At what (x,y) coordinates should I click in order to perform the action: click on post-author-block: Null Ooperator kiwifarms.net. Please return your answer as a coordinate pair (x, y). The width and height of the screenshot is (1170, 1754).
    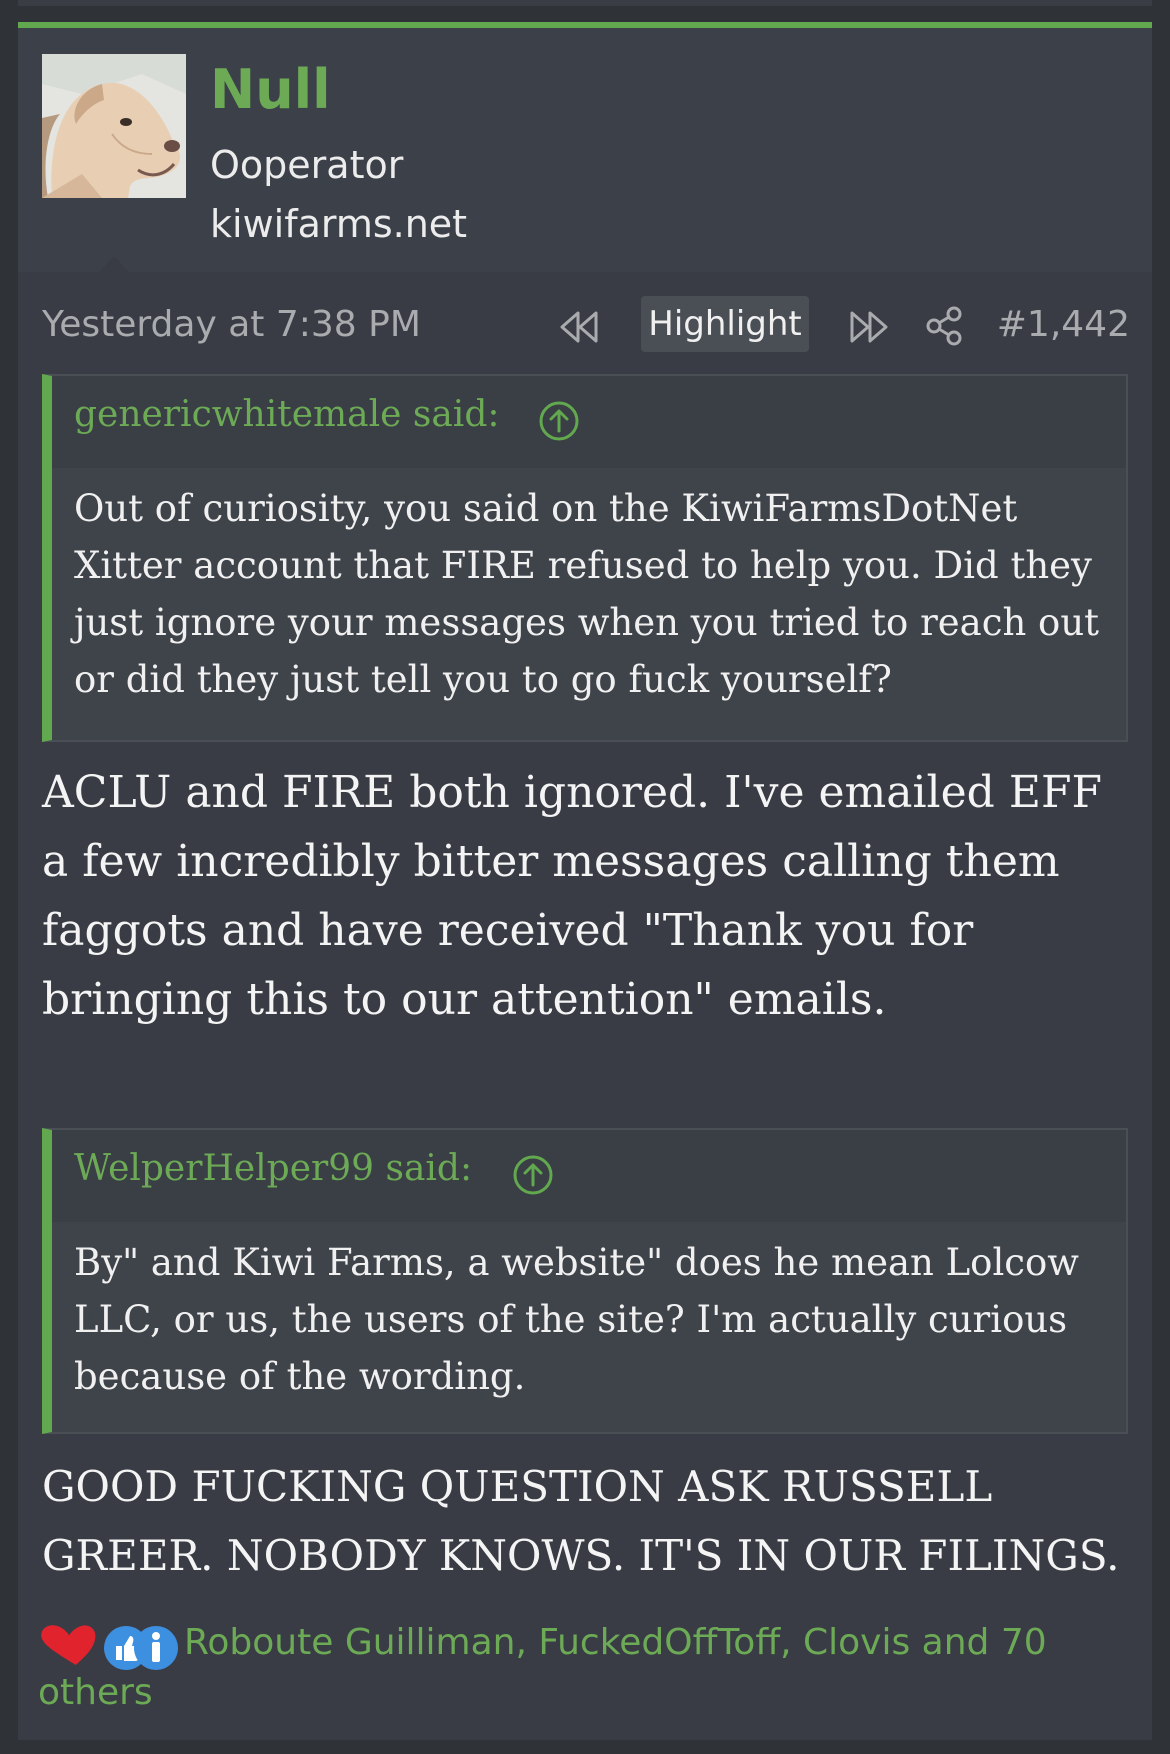
    Looking at the image, I should click on (585, 150).